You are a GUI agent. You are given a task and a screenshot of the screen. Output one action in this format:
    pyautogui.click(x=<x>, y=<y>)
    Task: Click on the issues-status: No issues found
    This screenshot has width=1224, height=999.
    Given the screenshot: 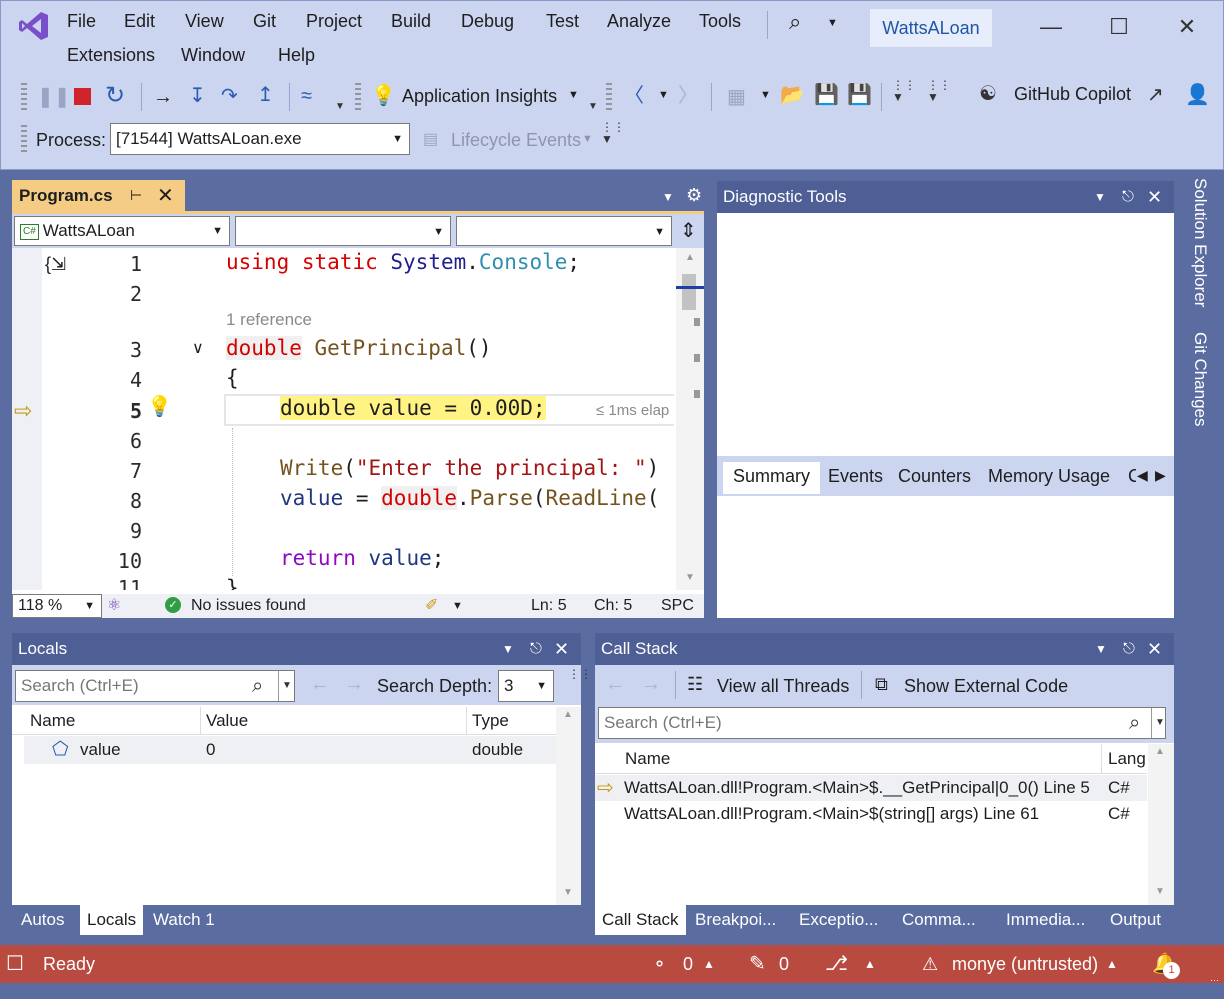 What is the action you would take?
    pyautogui.click(x=248, y=606)
    